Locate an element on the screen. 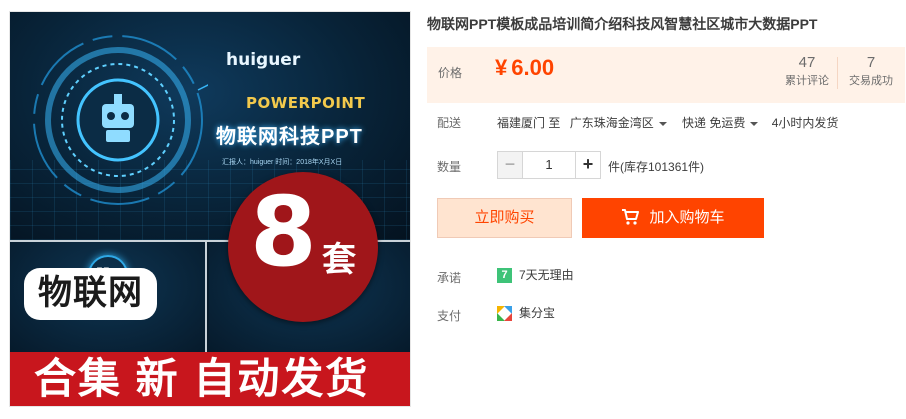 This screenshot has width=906, height=419. ship-from: 福建厦门 至 is located at coordinates (529, 123).